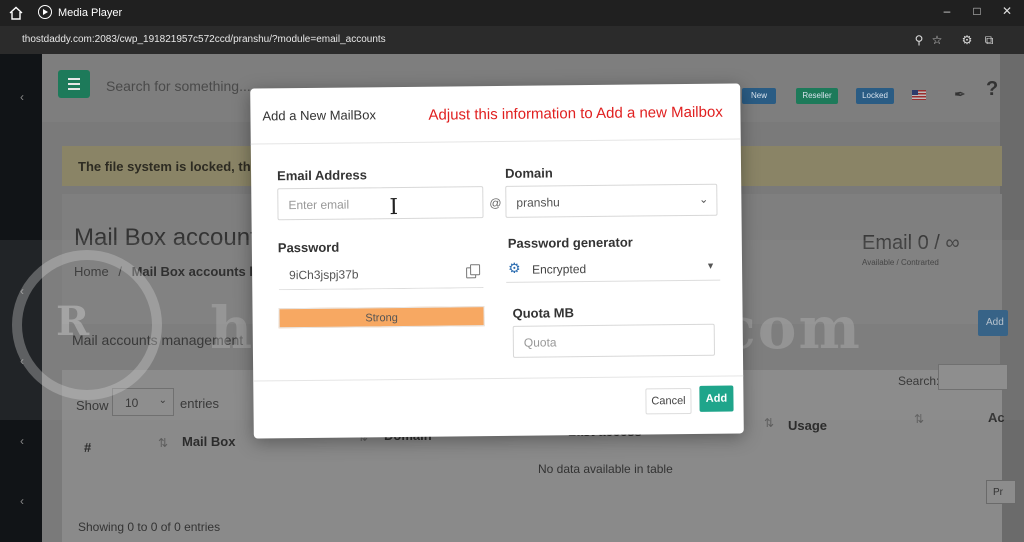 This screenshot has height=542, width=1024. I want to click on gear-icon: ⚙, so click(514, 267).